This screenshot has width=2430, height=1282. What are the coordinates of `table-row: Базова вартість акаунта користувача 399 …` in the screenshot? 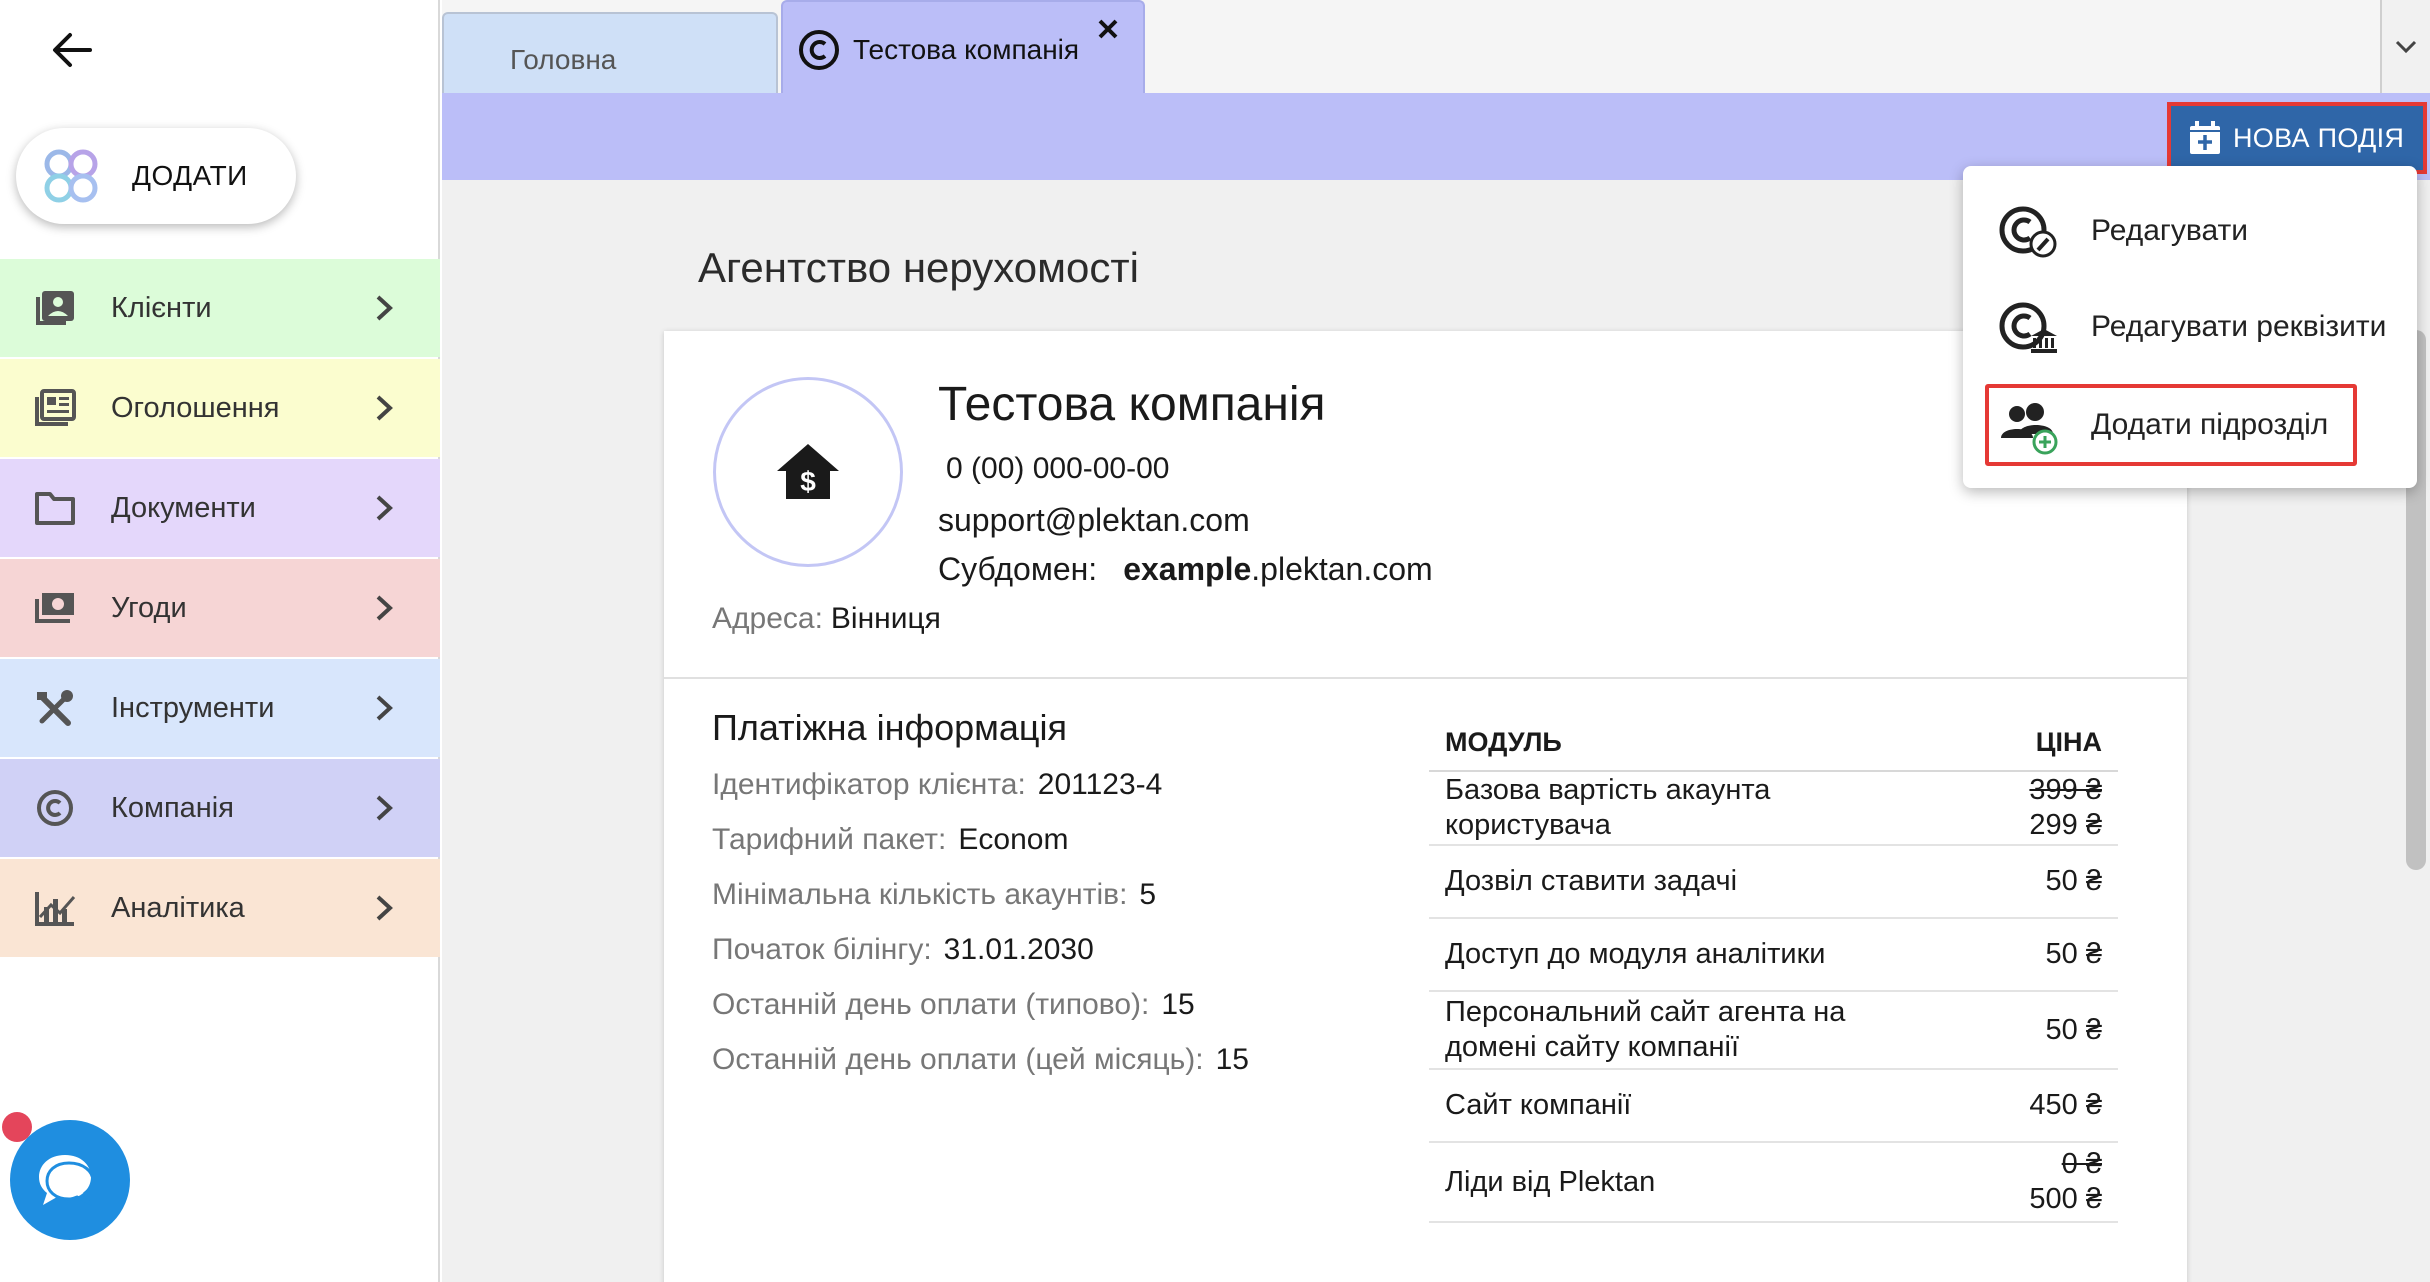 It's located at (1773, 808).